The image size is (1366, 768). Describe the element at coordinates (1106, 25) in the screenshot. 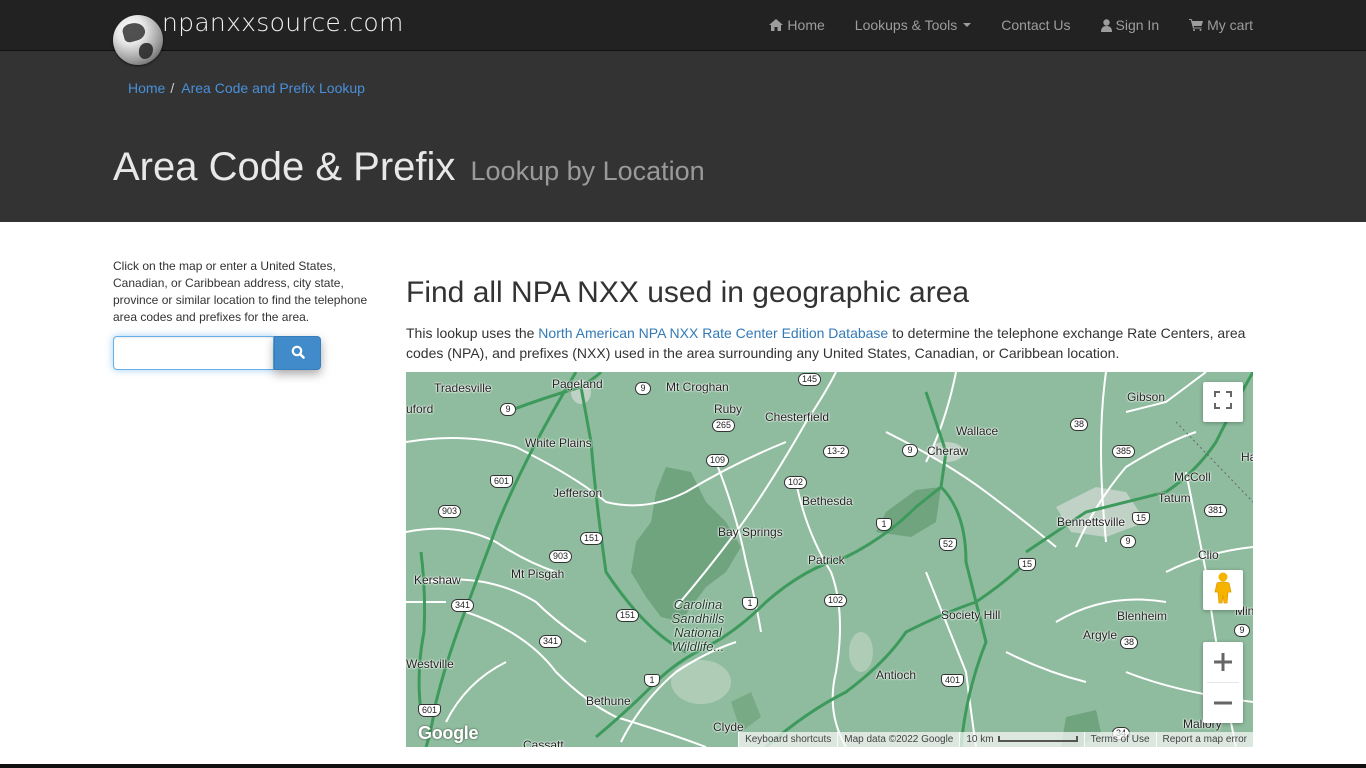

I see `user-icon` at that location.